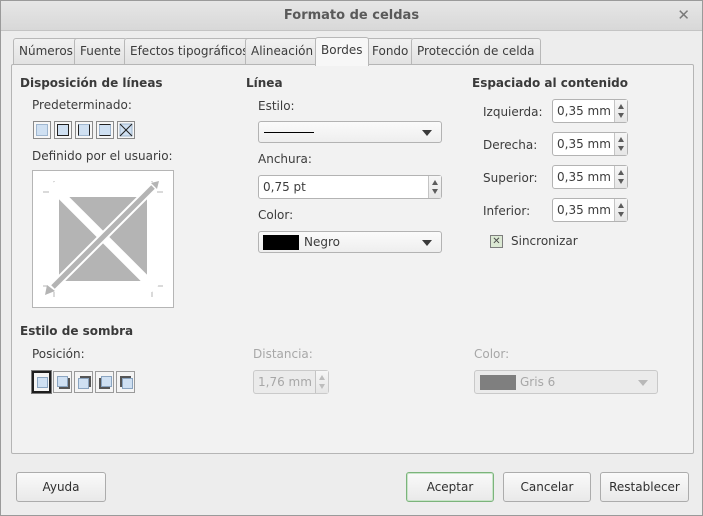 This screenshot has height=516, width=703. Describe the element at coordinates (496, 241) in the screenshot. I see `synchronize-checkbox: ✕` at that location.